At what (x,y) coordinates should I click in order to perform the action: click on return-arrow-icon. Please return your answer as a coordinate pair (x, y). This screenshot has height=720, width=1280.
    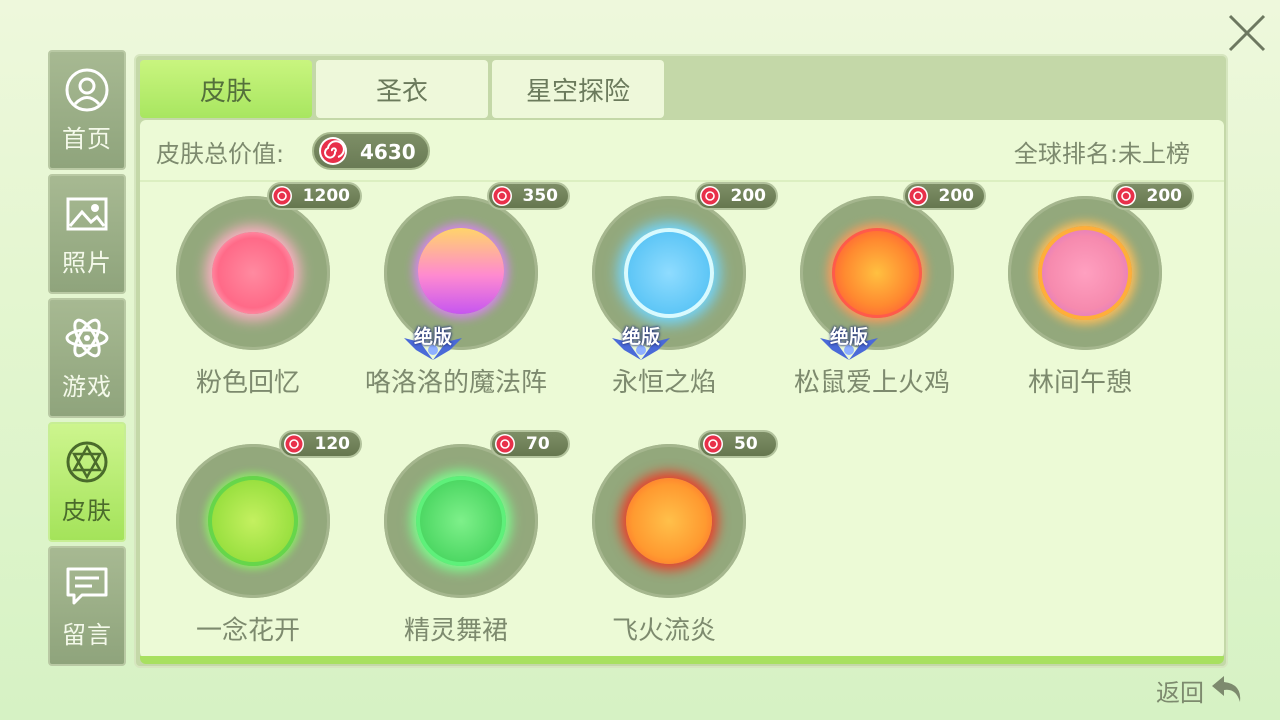
    Looking at the image, I should click on (1226, 689).